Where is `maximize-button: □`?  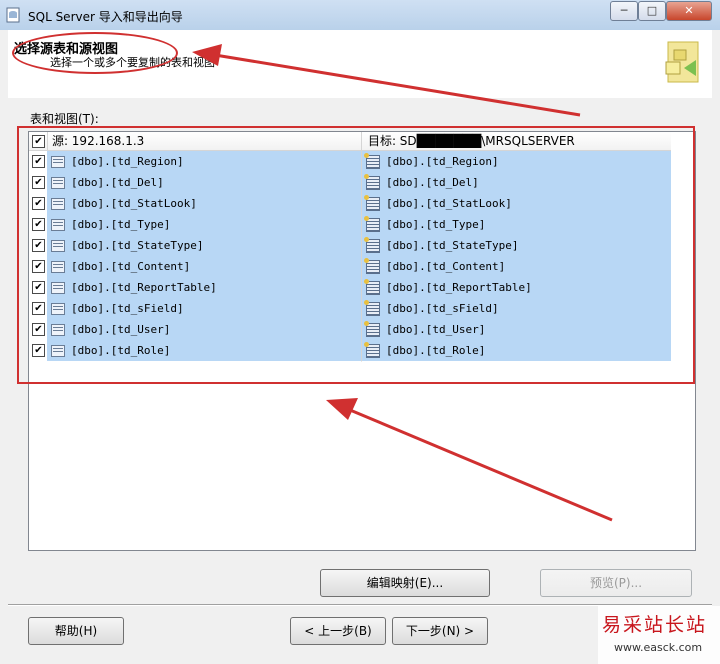 maximize-button: □ is located at coordinates (652, 11).